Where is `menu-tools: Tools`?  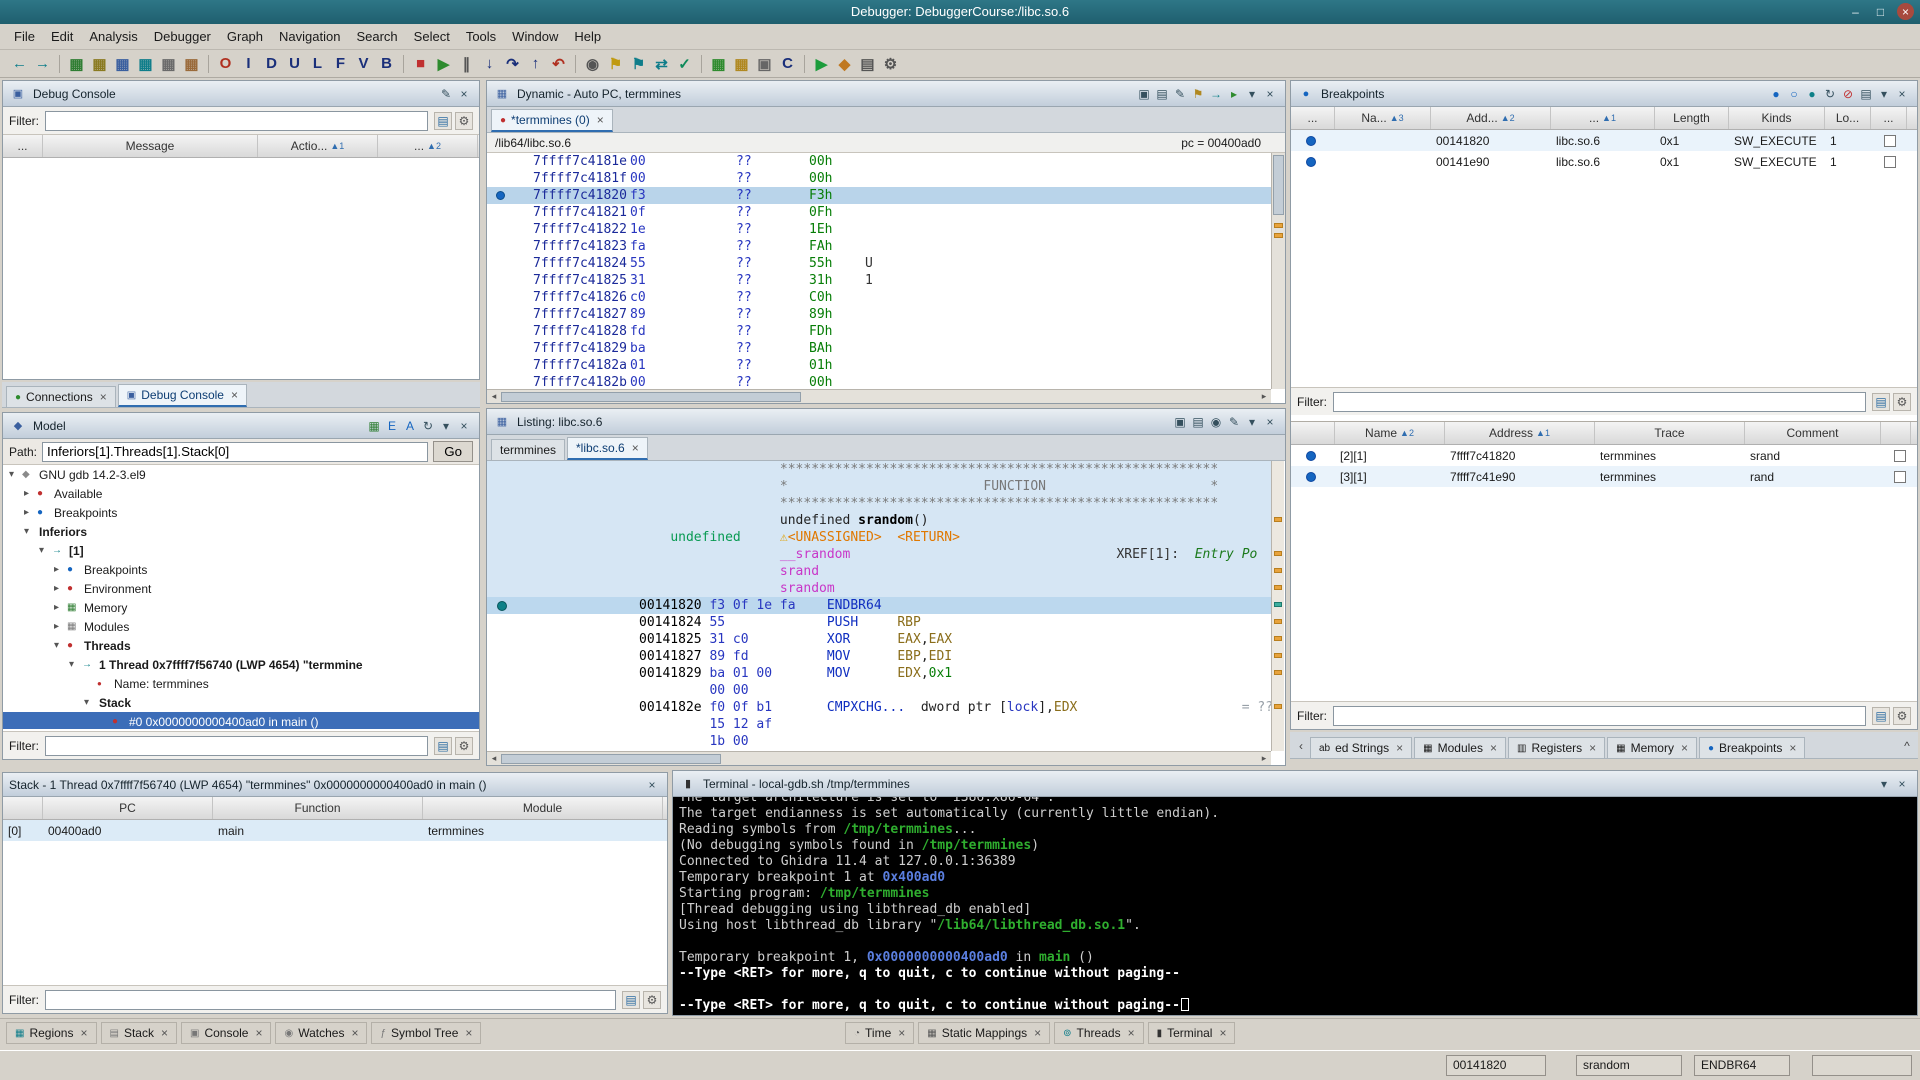
menu-tools: Tools is located at coordinates (481, 36).